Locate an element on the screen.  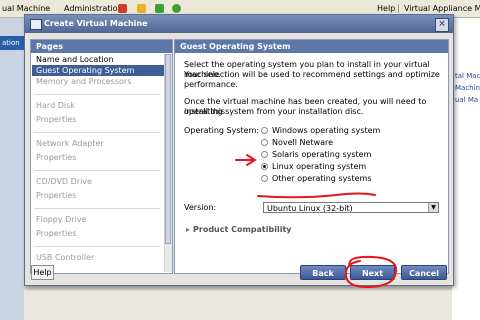
intro-line-3: performance. is located at coordinates (211, 84).